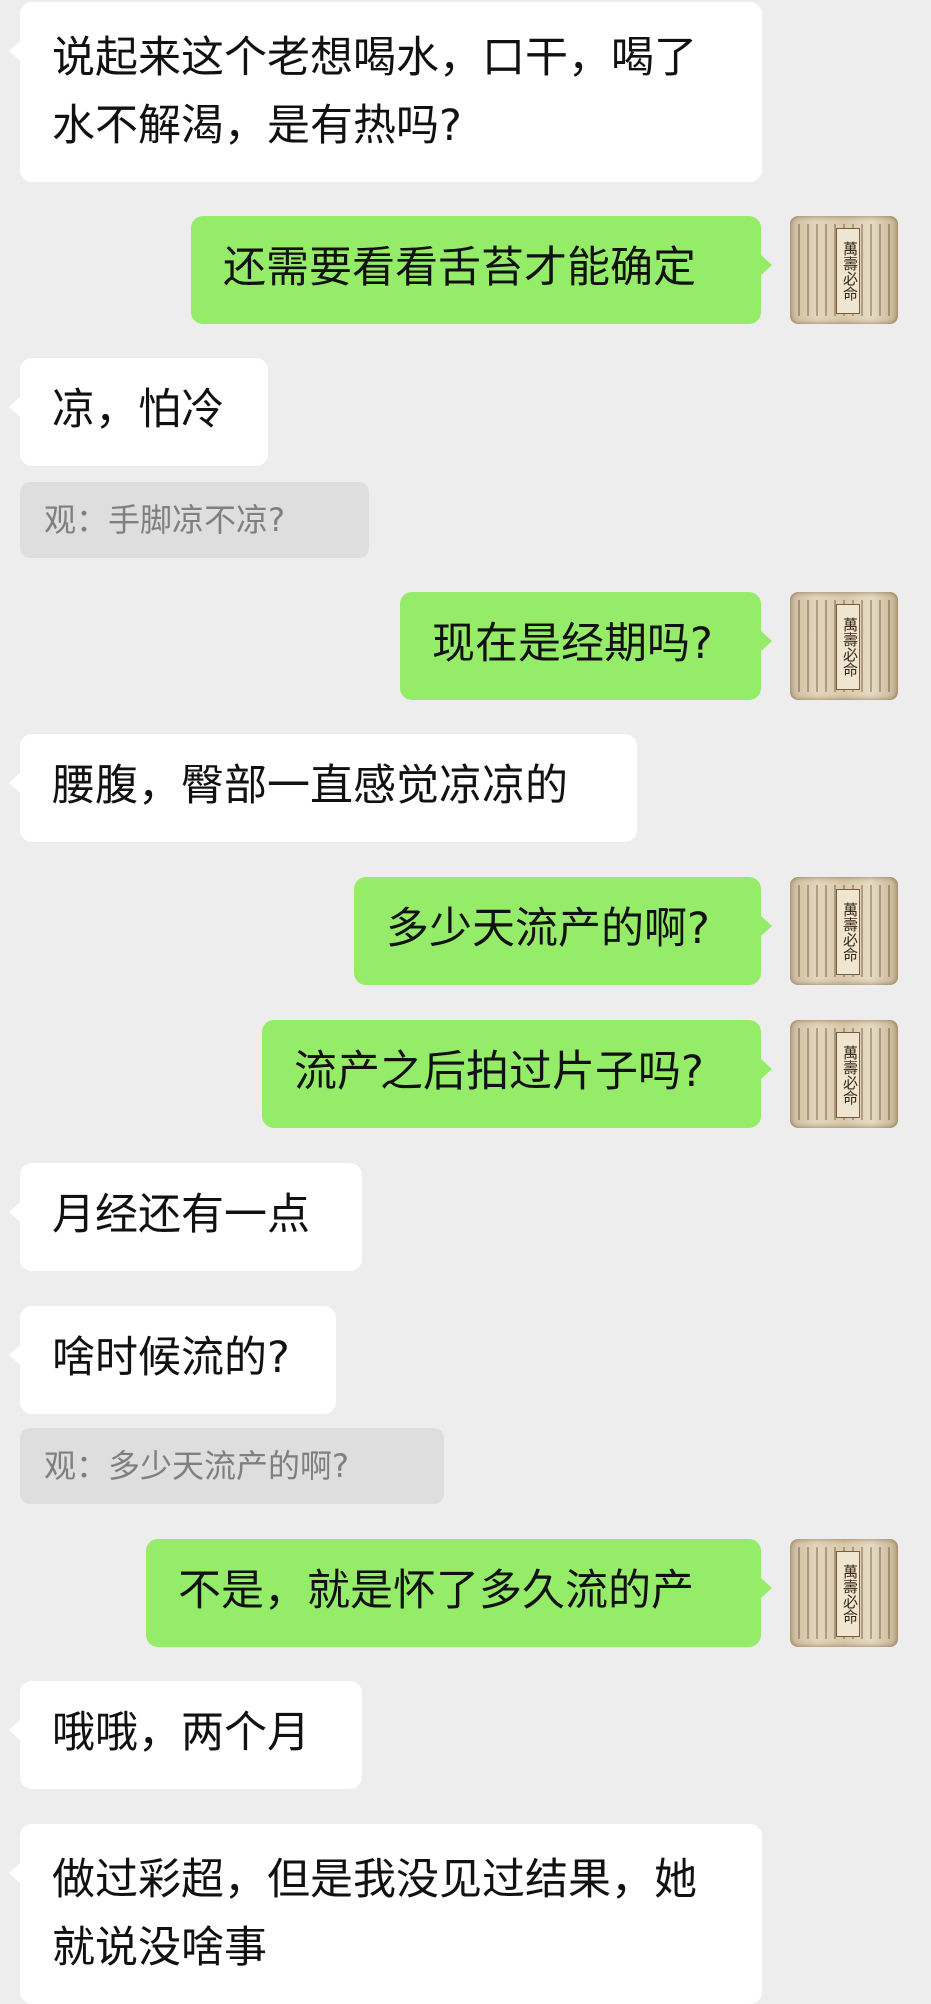  What do you see at coordinates (481, 270) in the screenshot?
I see `message-bubble: 还需要看看舌苔才能确定` at bounding box center [481, 270].